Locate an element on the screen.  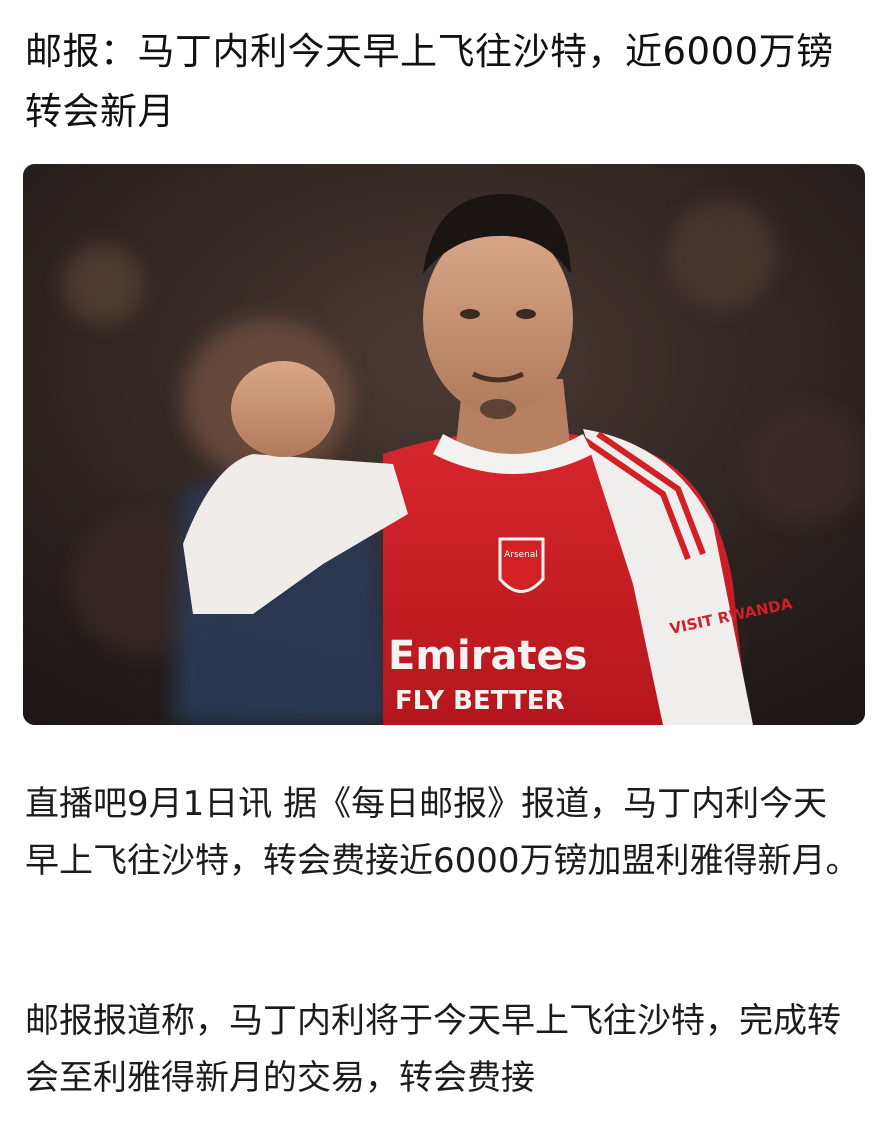
headline: 邮报：马丁内利今天早上飞往沙特，近6000万镑转会新月 is located at coordinates (429, 81).